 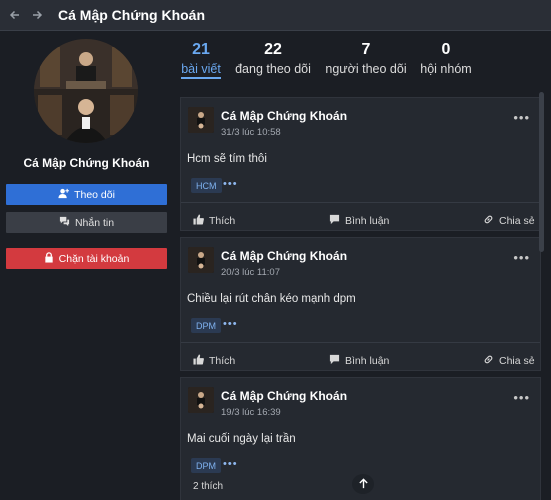 I want to click on tab-followers: 7 người theo dõi, so click(x=366, y=58).